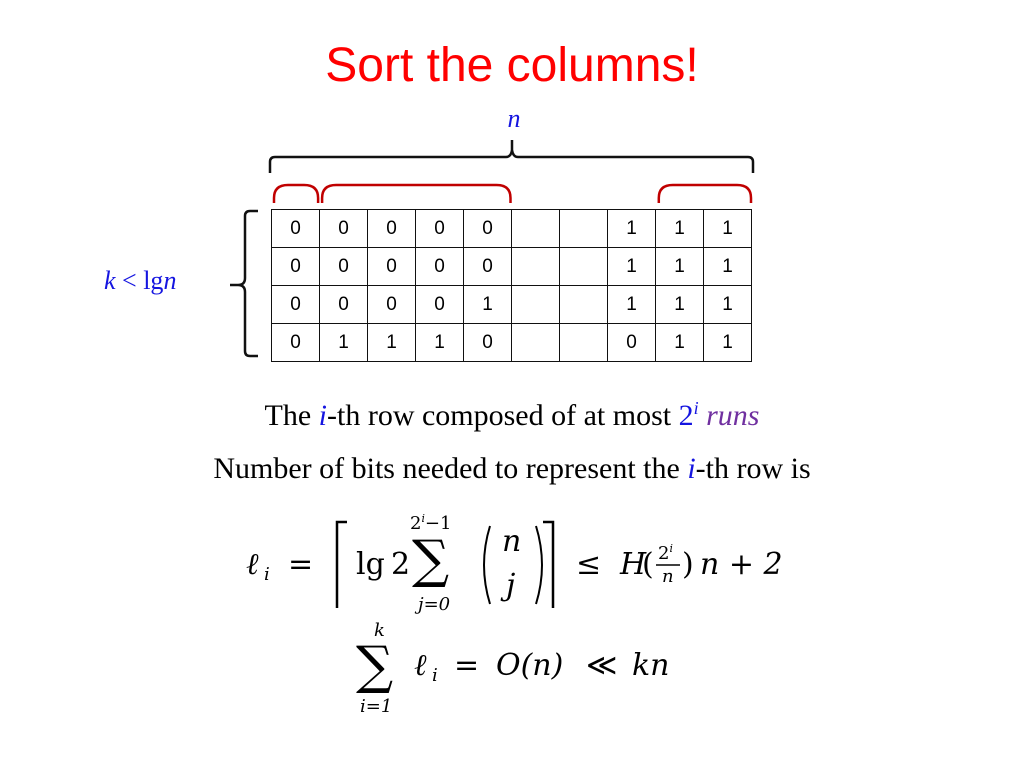  Describe the element at coordinates (729, 415) in the screenshot. I see `runs-word: runs` at that location.